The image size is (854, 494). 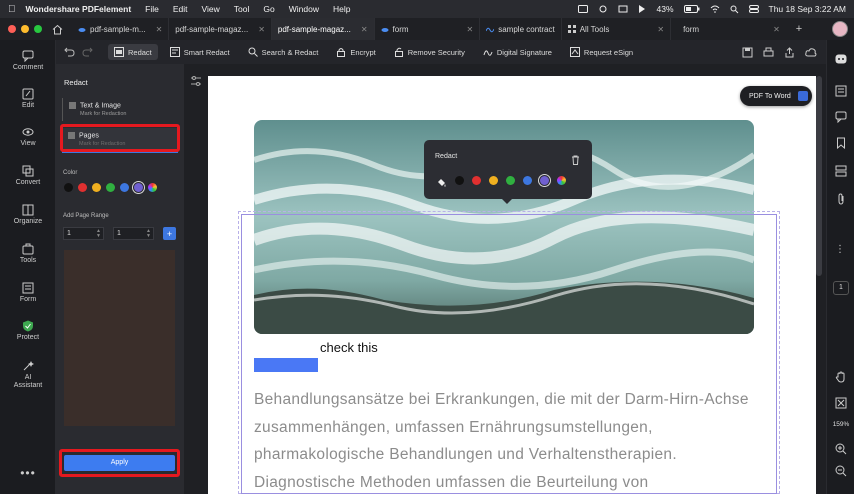 I want to click on menu-help: Help, so click(x=341, y=9).